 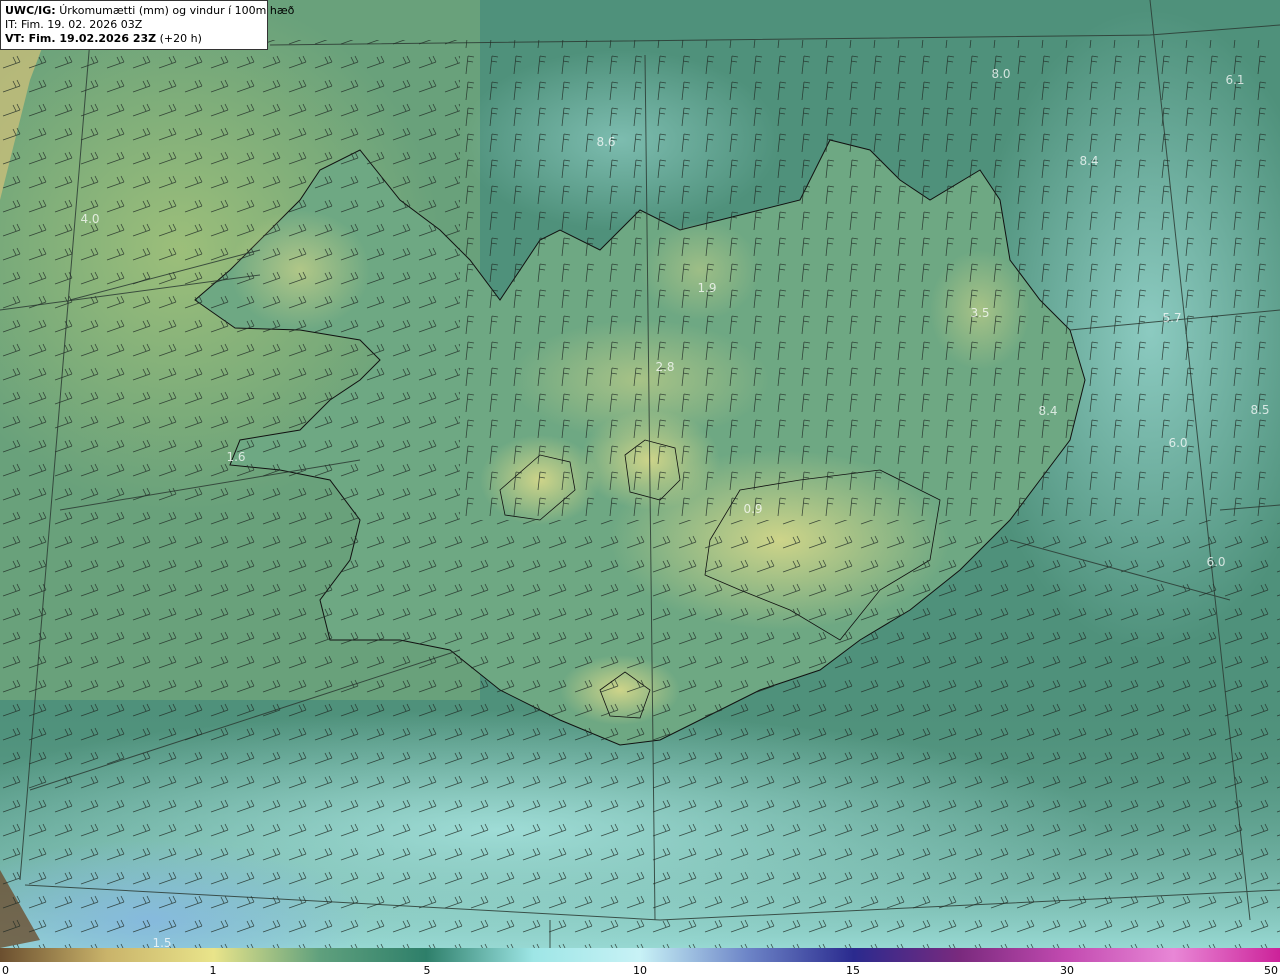 I want to click on forecast-offset: (+20 h), so click(x=180, y=38).